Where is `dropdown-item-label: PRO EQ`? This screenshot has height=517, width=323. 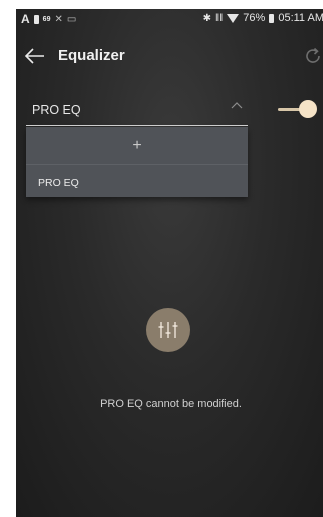
dropdown-item-label: PRO EQ is located at coordinates (58, 183).